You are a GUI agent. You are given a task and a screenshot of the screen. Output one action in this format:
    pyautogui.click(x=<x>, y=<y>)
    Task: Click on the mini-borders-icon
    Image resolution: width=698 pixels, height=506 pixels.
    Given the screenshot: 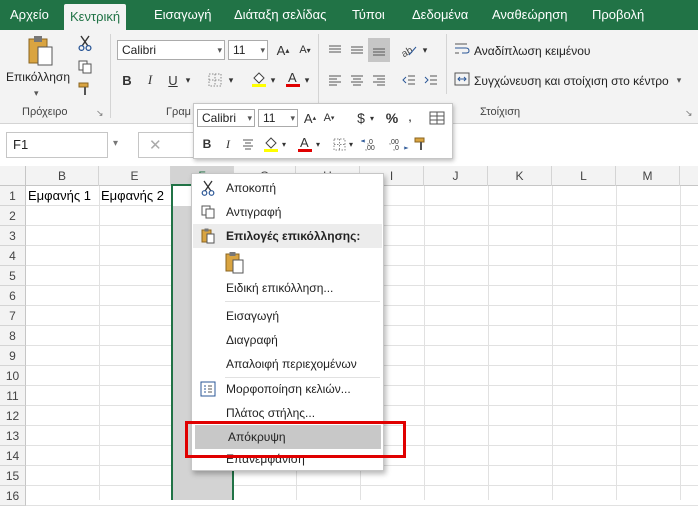 What is the action you would take?
    pyautogui.click(x=339, y=144)
    